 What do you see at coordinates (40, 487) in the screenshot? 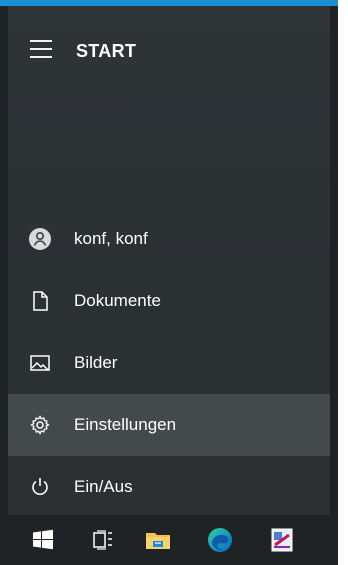
I see `power-icon` at bounding box center [40, 487].